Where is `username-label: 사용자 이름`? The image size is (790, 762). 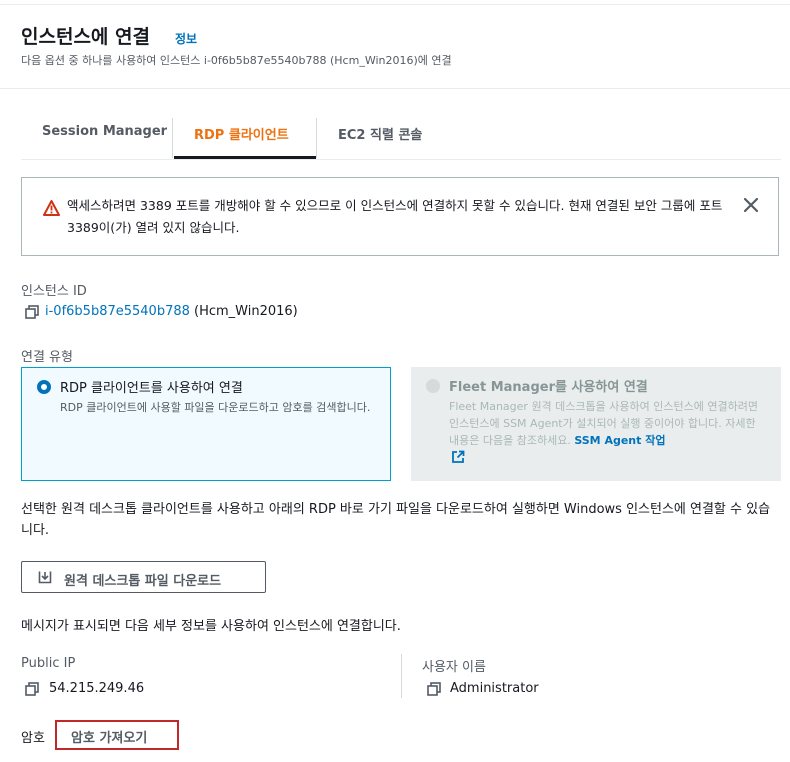
username-label: 사용자 이름 is located at coordinates (454, 667).